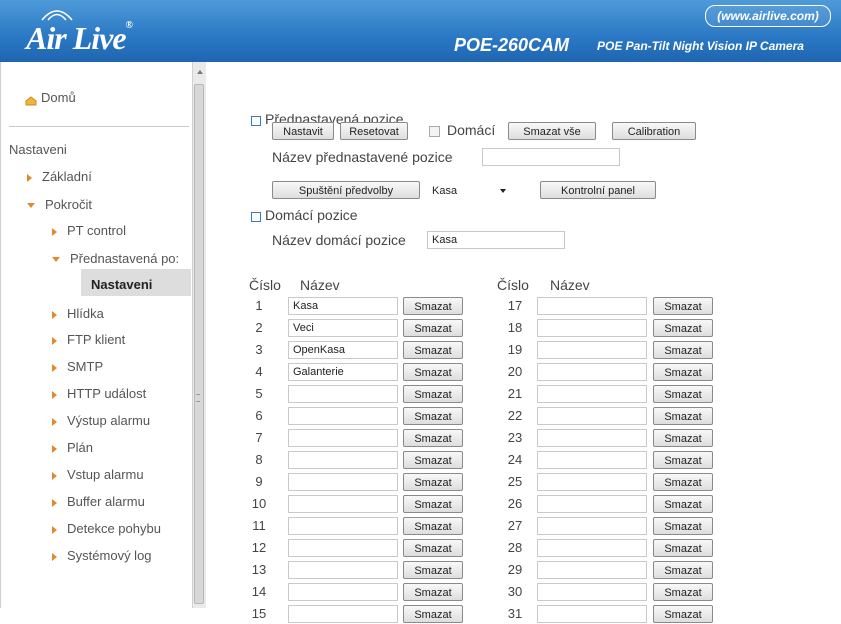 This screenshot has height=624, width=841. I want to click on sidebar-scrollbar, so click(199, 335).